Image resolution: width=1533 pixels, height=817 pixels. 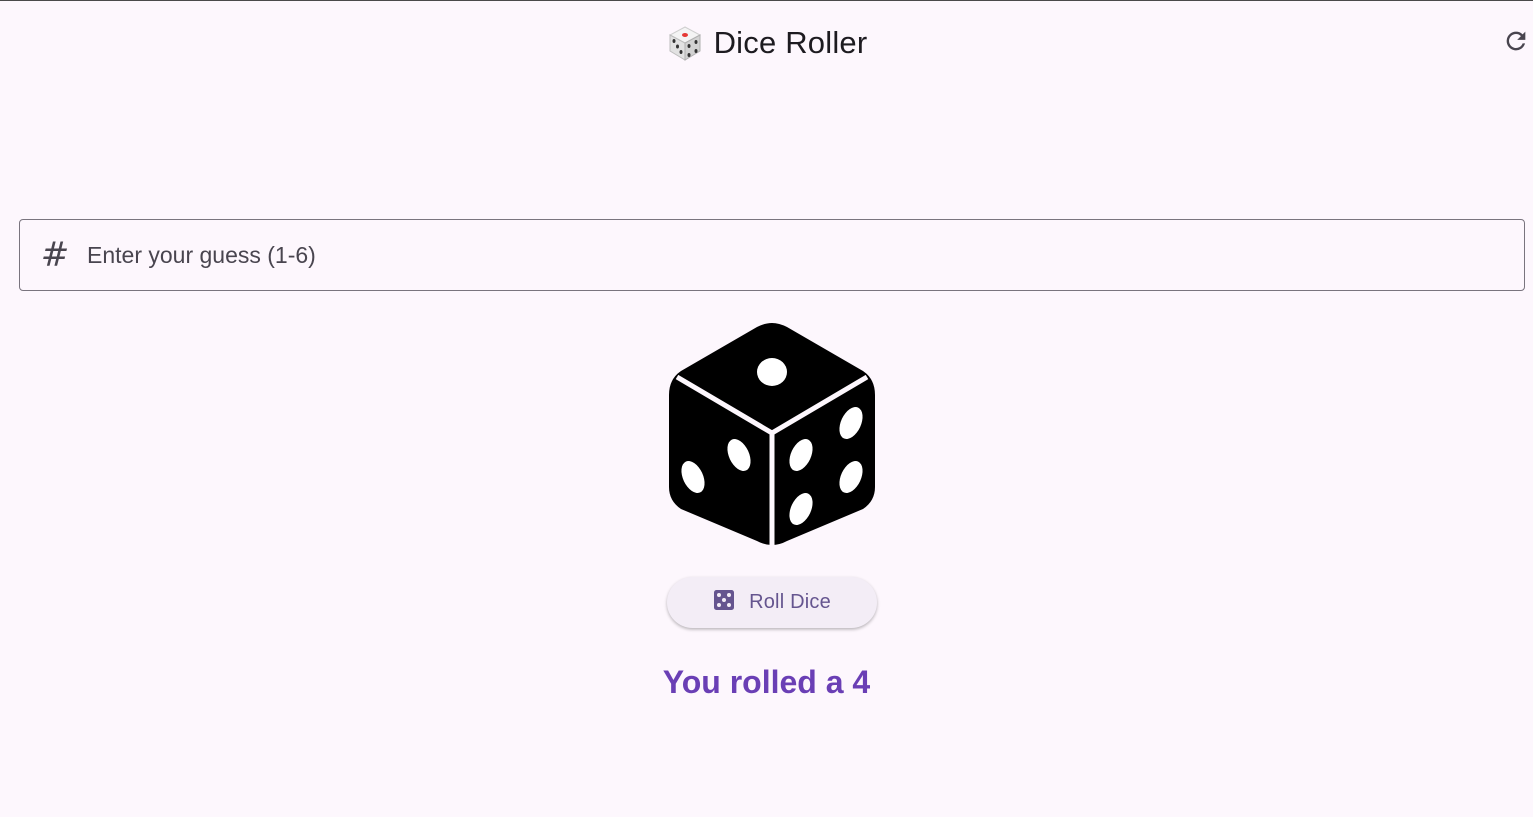 I want to click on guess-input, so click(x=805, y=255).